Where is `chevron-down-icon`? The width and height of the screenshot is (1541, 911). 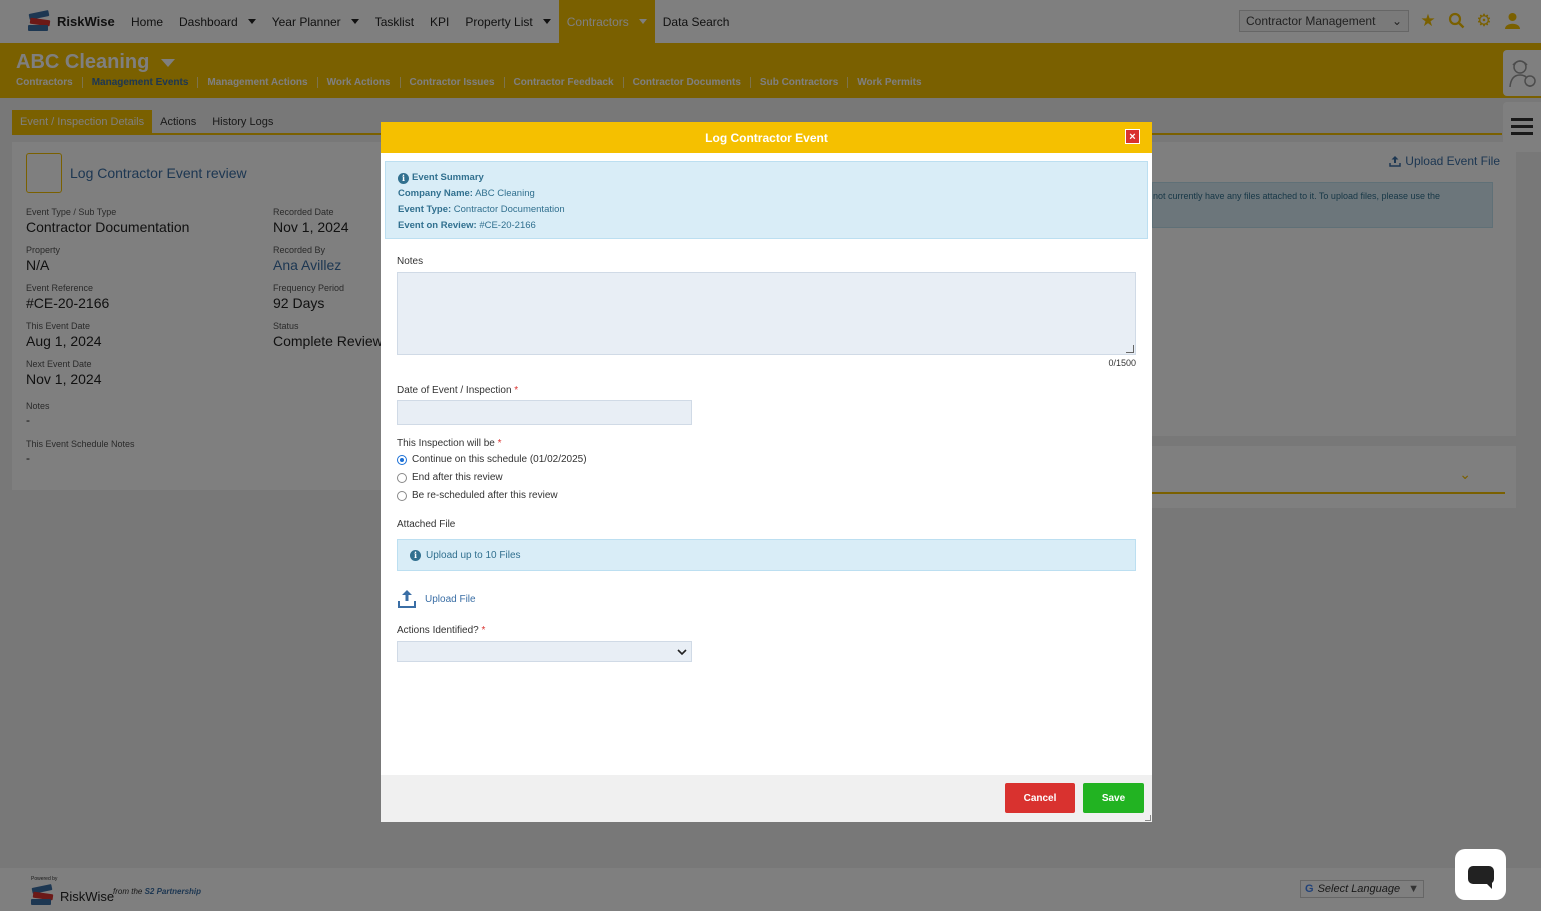 chevron-down-icon is located at coordinates (682, 651).